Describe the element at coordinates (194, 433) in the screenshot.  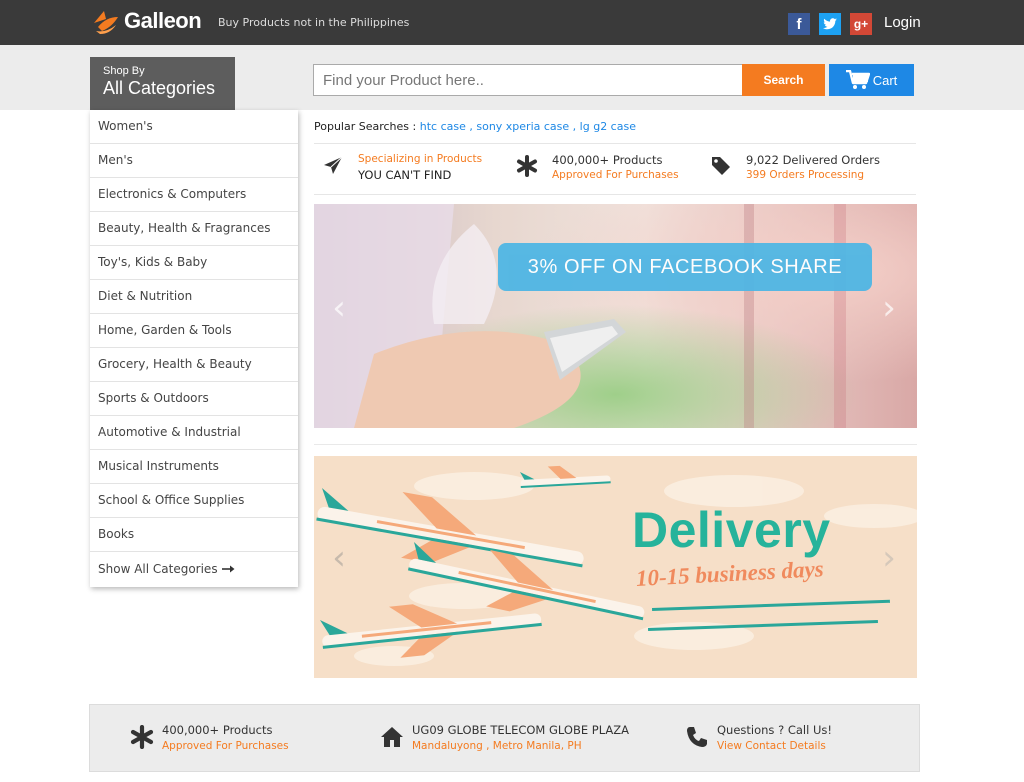
I see `sidebar-item-automotive: Automotive & Industrial` at that location.